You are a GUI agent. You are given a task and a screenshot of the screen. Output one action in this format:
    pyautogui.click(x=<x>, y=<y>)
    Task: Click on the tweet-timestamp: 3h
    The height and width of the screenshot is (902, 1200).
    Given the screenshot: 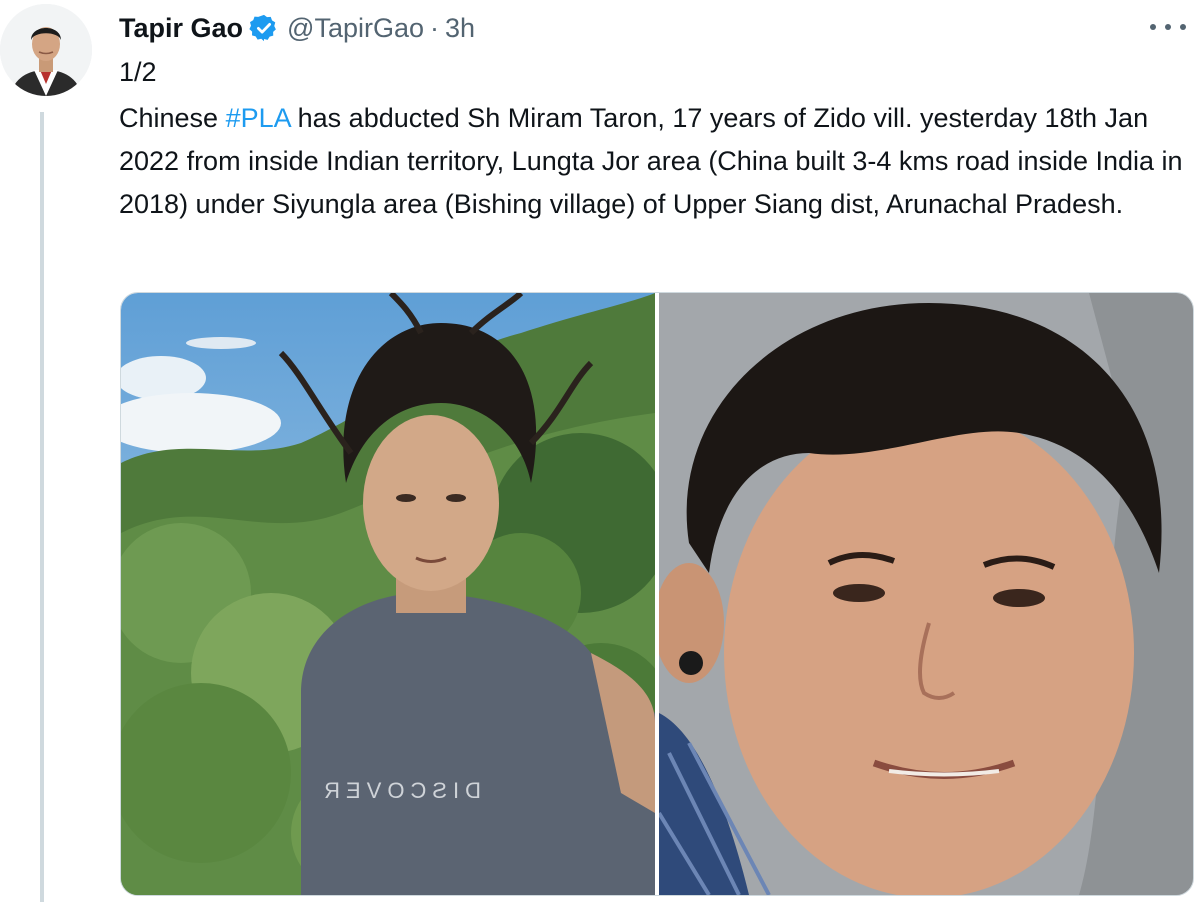 What is the action you would take?
    pyautogui.click(x=460, y=28)
    